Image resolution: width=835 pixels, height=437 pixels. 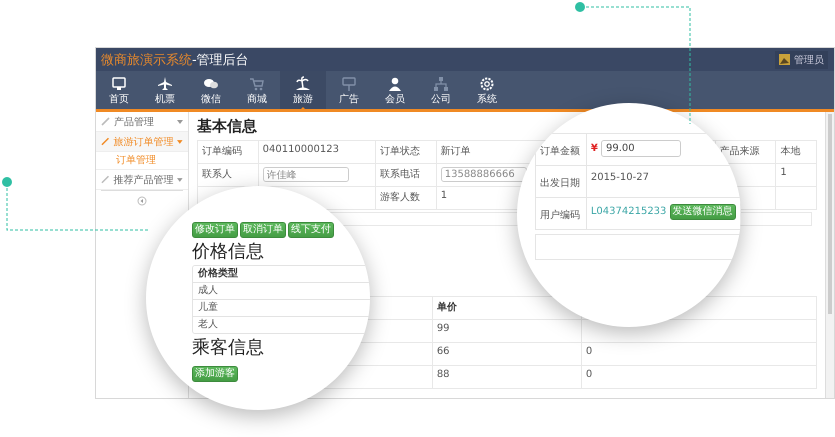 What do you see at coordinates (560, 183) in the screenshot?
I see `field-label: 出发日期` at bounding box center [560, 183].